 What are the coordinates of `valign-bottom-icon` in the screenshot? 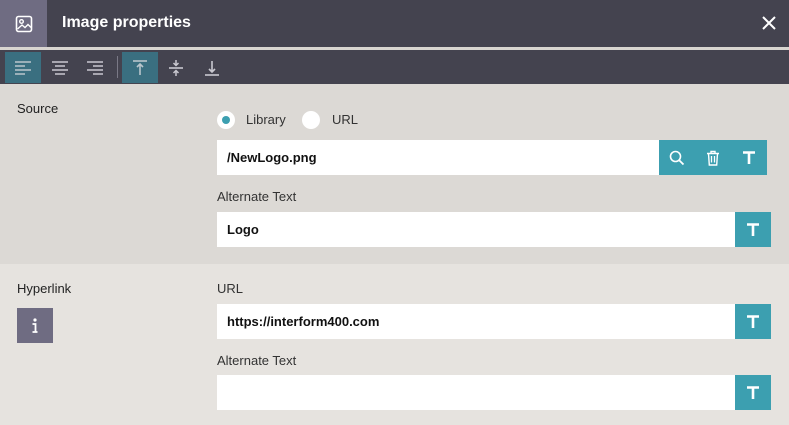 It's located at (212, 68).